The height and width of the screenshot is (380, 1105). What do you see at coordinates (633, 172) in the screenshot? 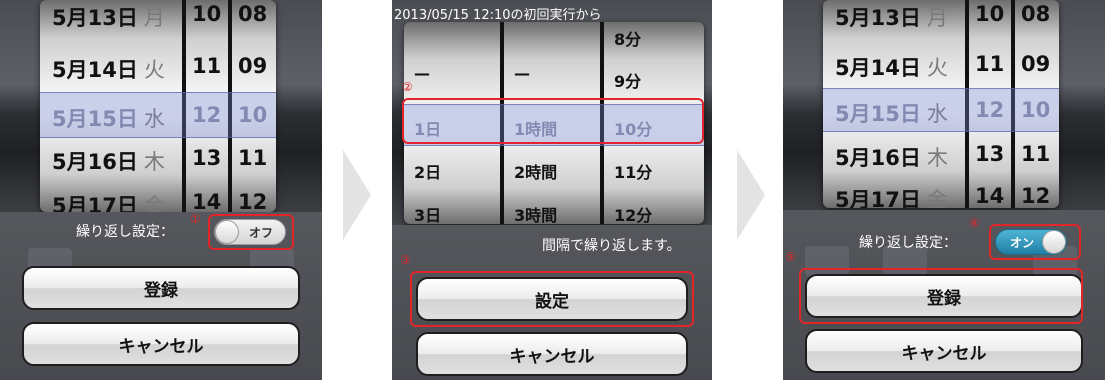
I see `picker-minutes-row: 11分` at bounding box center [633, 172].